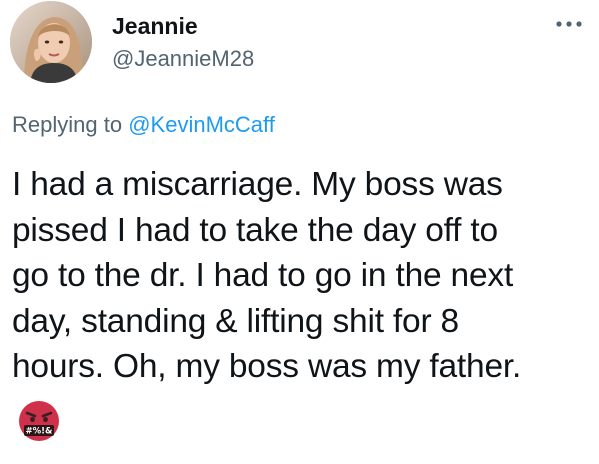 The image size is (599, 464). I want to click on replying-to-label: Replying to, so click(67, 124).